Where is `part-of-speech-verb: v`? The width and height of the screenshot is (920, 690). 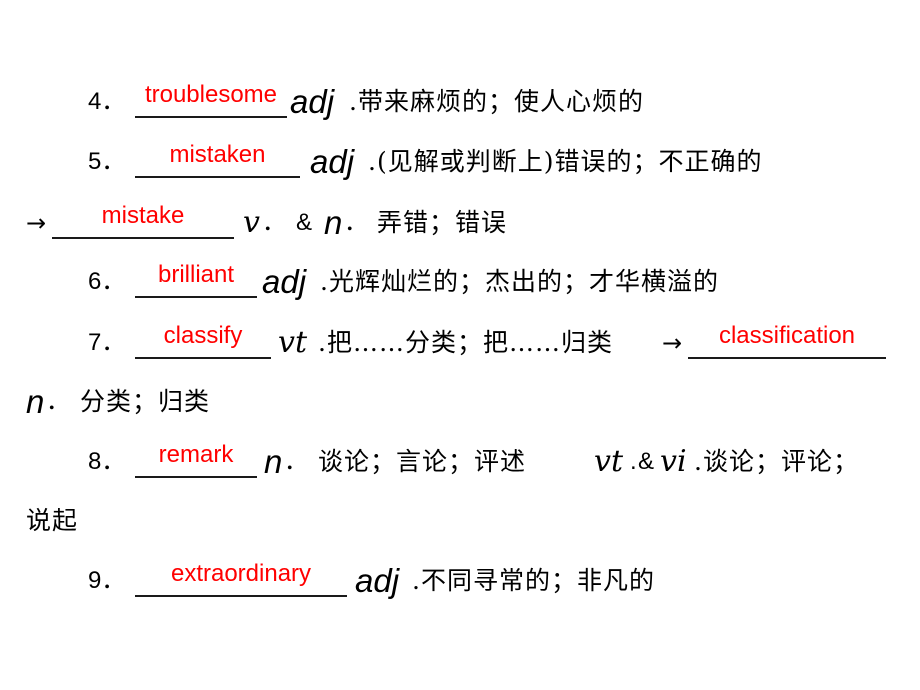
part-of-speech-verb: v is located at coordinates (251, 222).